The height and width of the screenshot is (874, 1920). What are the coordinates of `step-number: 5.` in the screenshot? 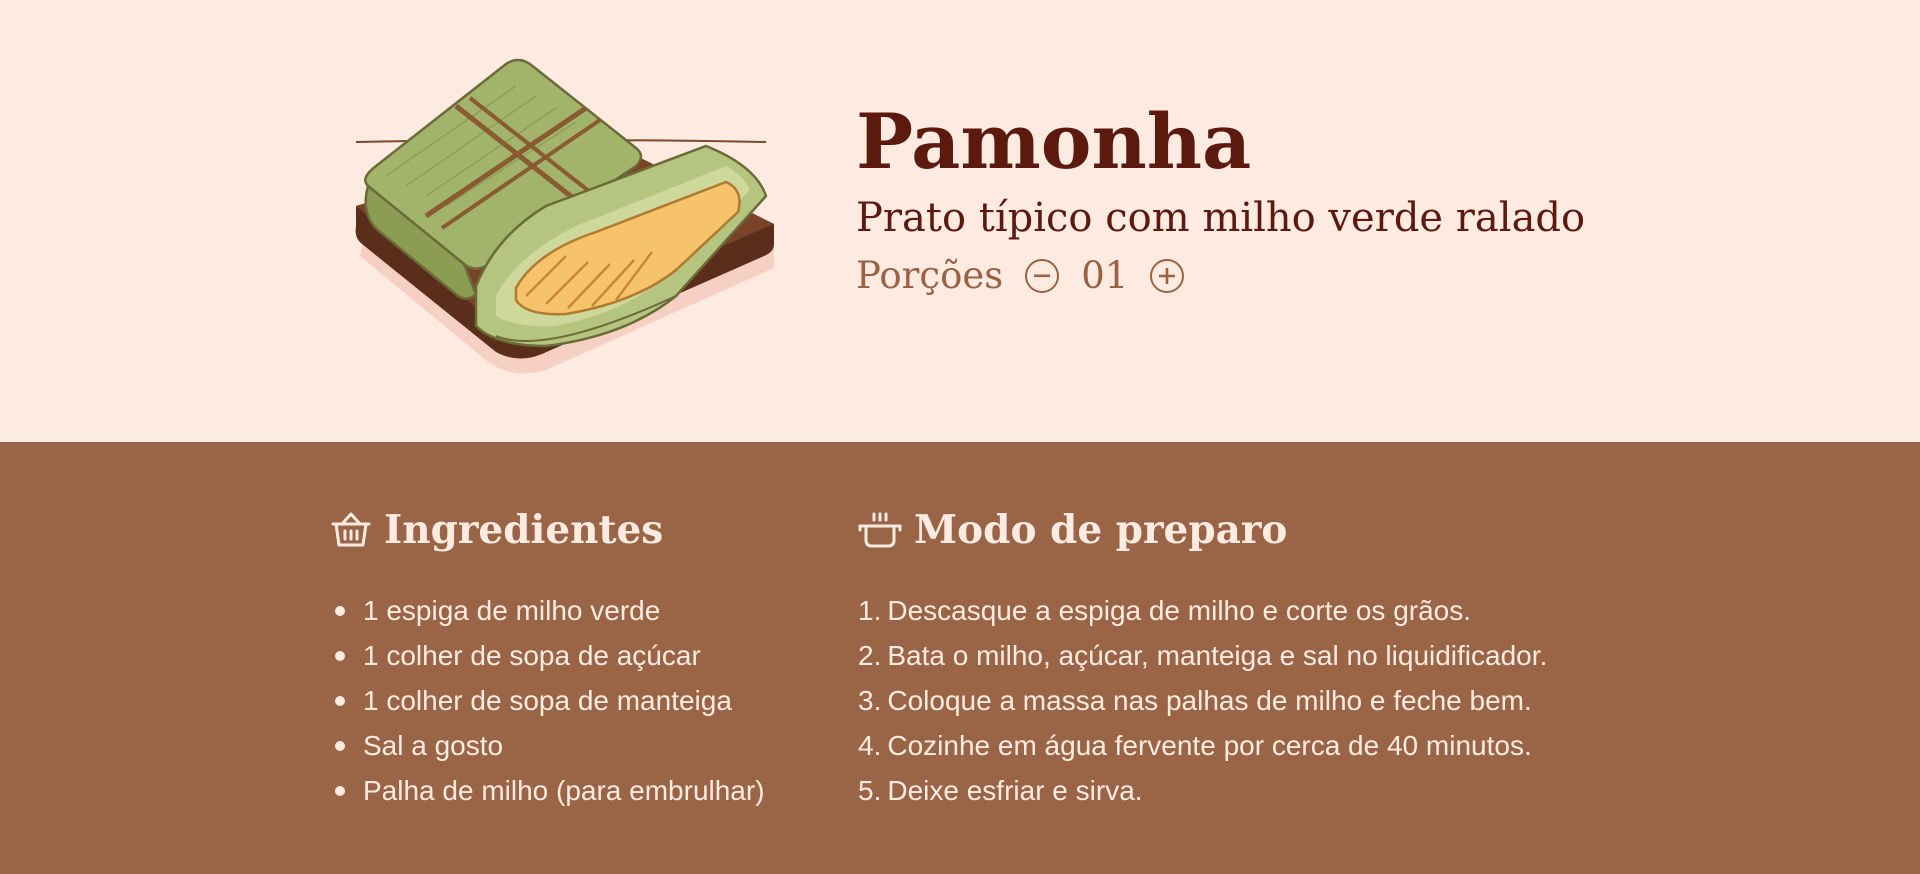 It's located at (870, 790).